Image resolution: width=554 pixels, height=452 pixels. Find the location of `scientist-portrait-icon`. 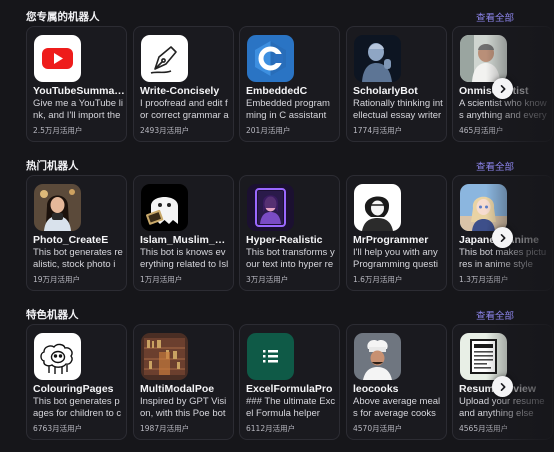

scientist-portrait-icon is located at coordinates (483, 58).